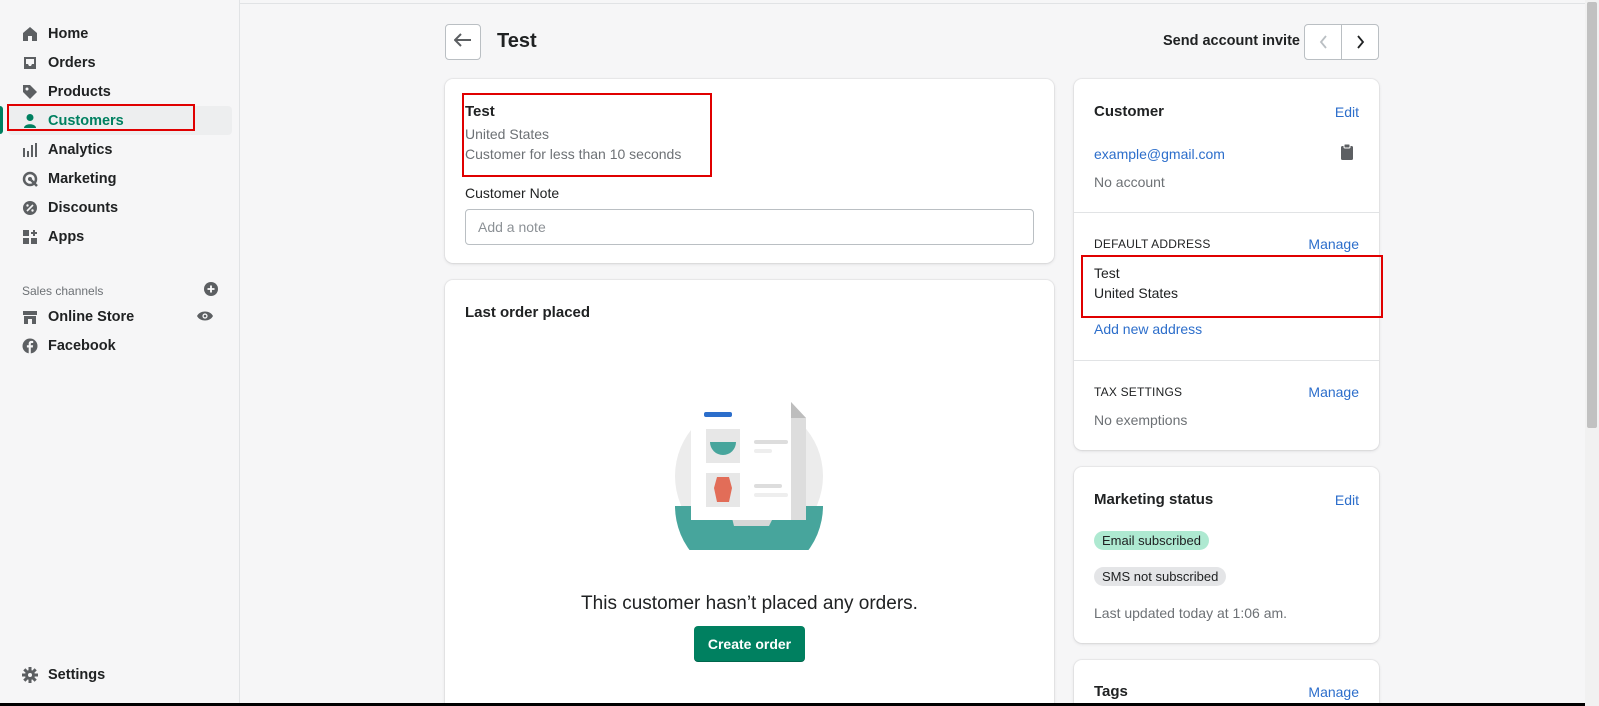 This screenshot has height=706, width=1599. What do you see at coordinates (30, 121) in the screenshot?
I see `person-icon` at bounding box center [30, 121].